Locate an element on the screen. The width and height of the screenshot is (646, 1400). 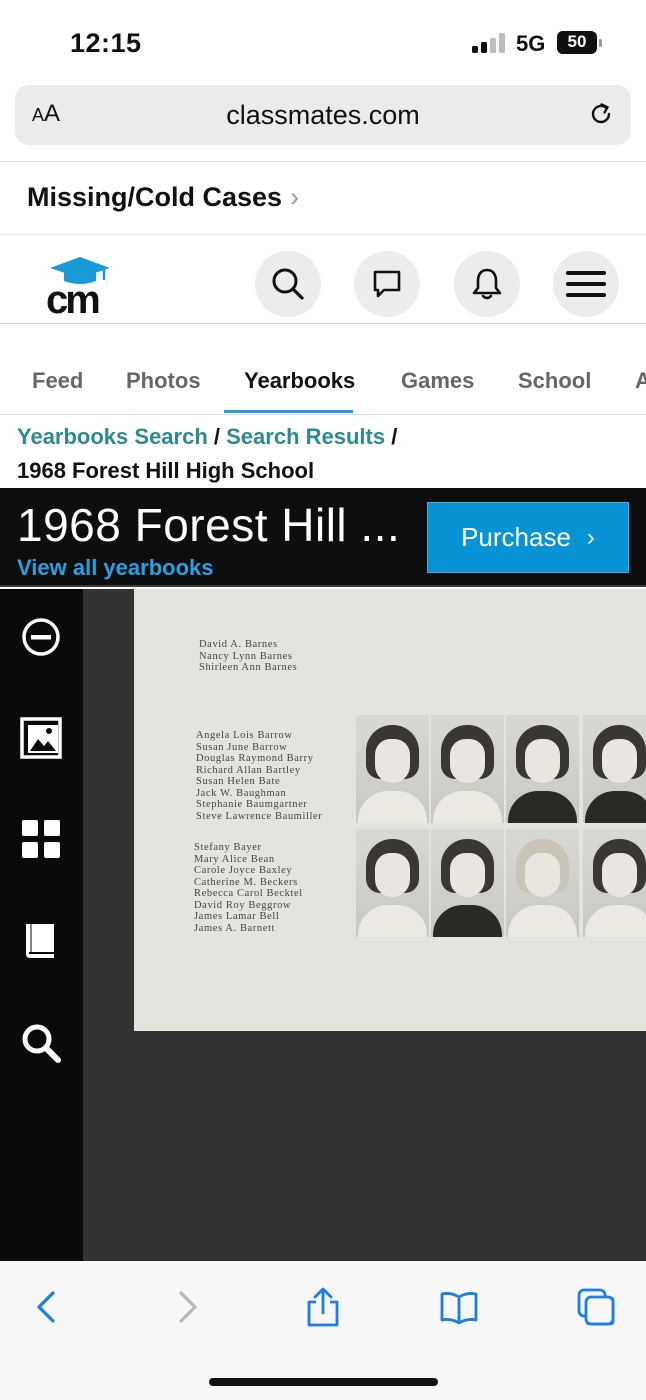
battery-level: 50 is located at coordinates (577, 41).